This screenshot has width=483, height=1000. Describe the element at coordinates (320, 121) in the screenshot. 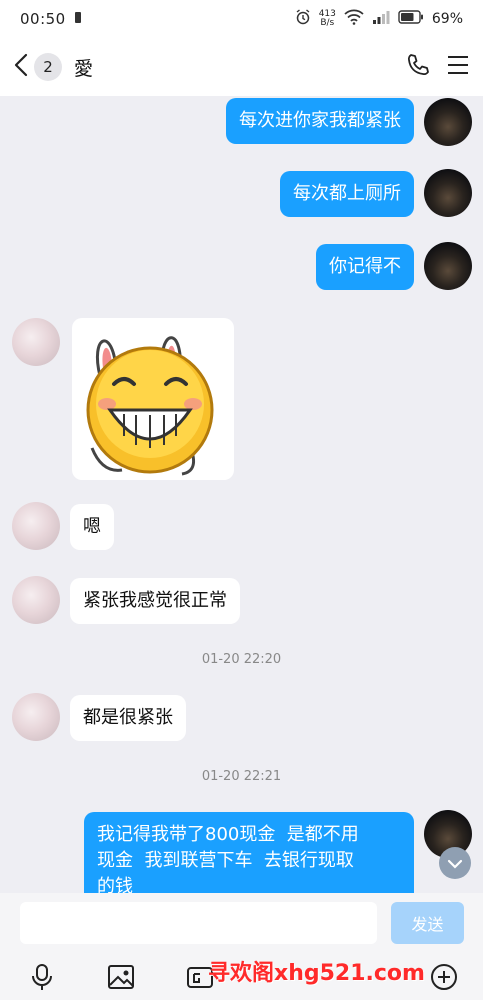

I see `message-bubble-outgoing: 每次进你家我都紧张` at that location.